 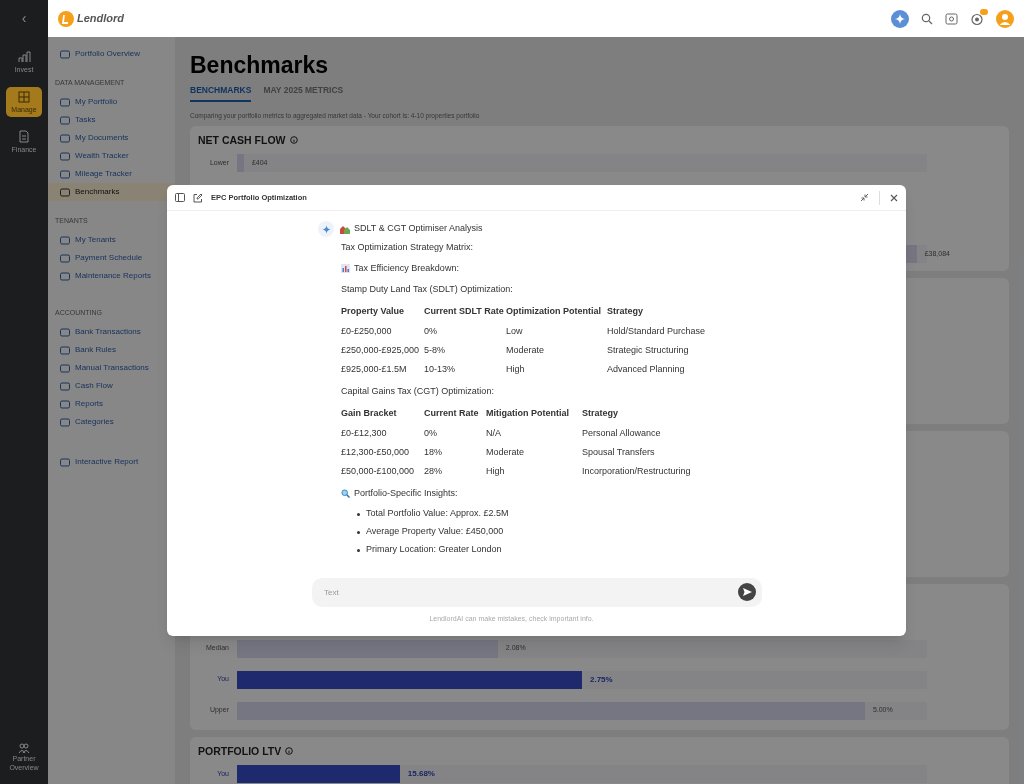 I want to click on sidebar-toggle-icon, so click(x=180, y=197).